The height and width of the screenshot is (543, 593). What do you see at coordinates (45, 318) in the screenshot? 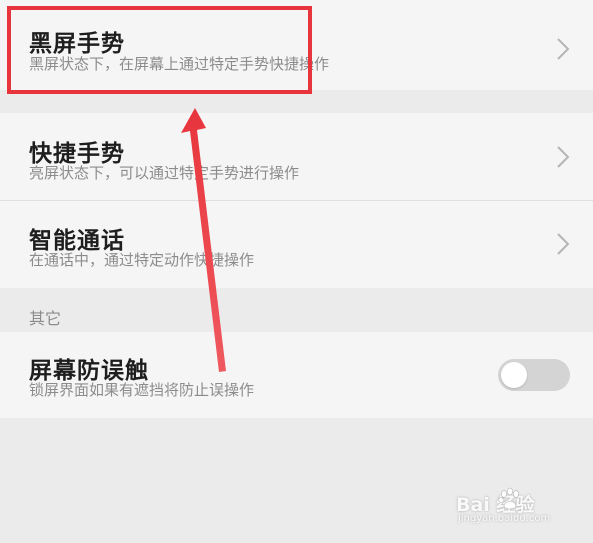
I see `section-header-other: 其它` at bounding box center [45, 318].